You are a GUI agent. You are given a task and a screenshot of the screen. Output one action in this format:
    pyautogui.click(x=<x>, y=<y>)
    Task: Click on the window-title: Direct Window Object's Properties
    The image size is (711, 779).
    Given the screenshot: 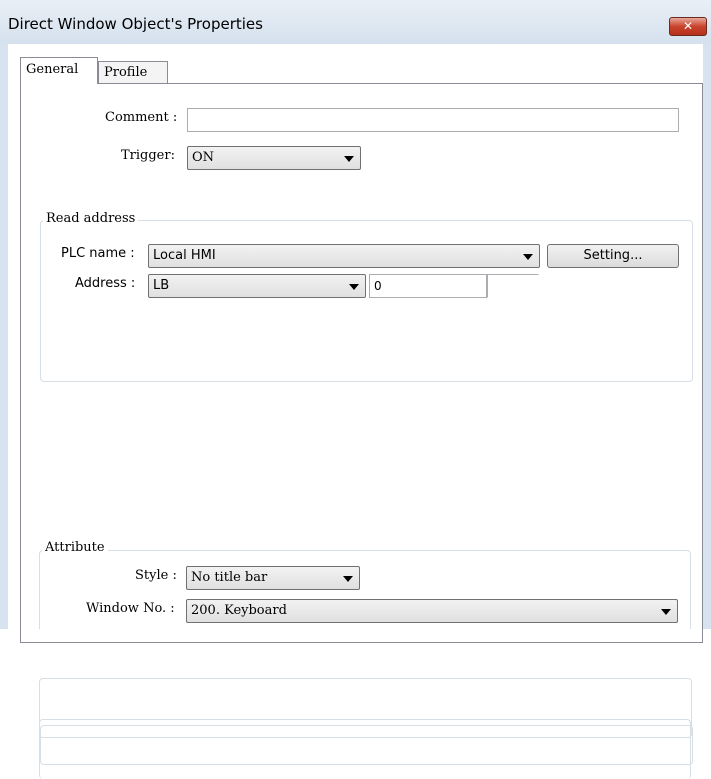 What is the action you would take?
    pyautogui.click(x=135, y=24)
    